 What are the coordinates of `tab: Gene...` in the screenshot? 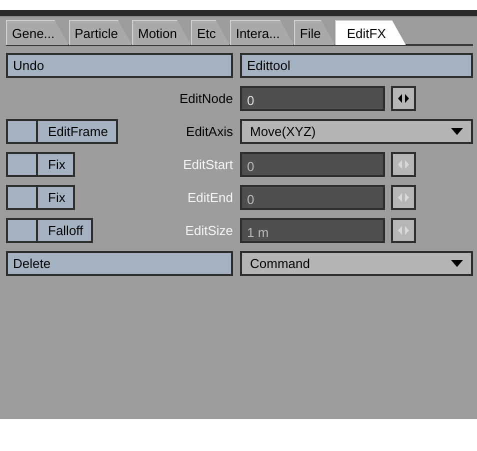 It's located at (37, 32).